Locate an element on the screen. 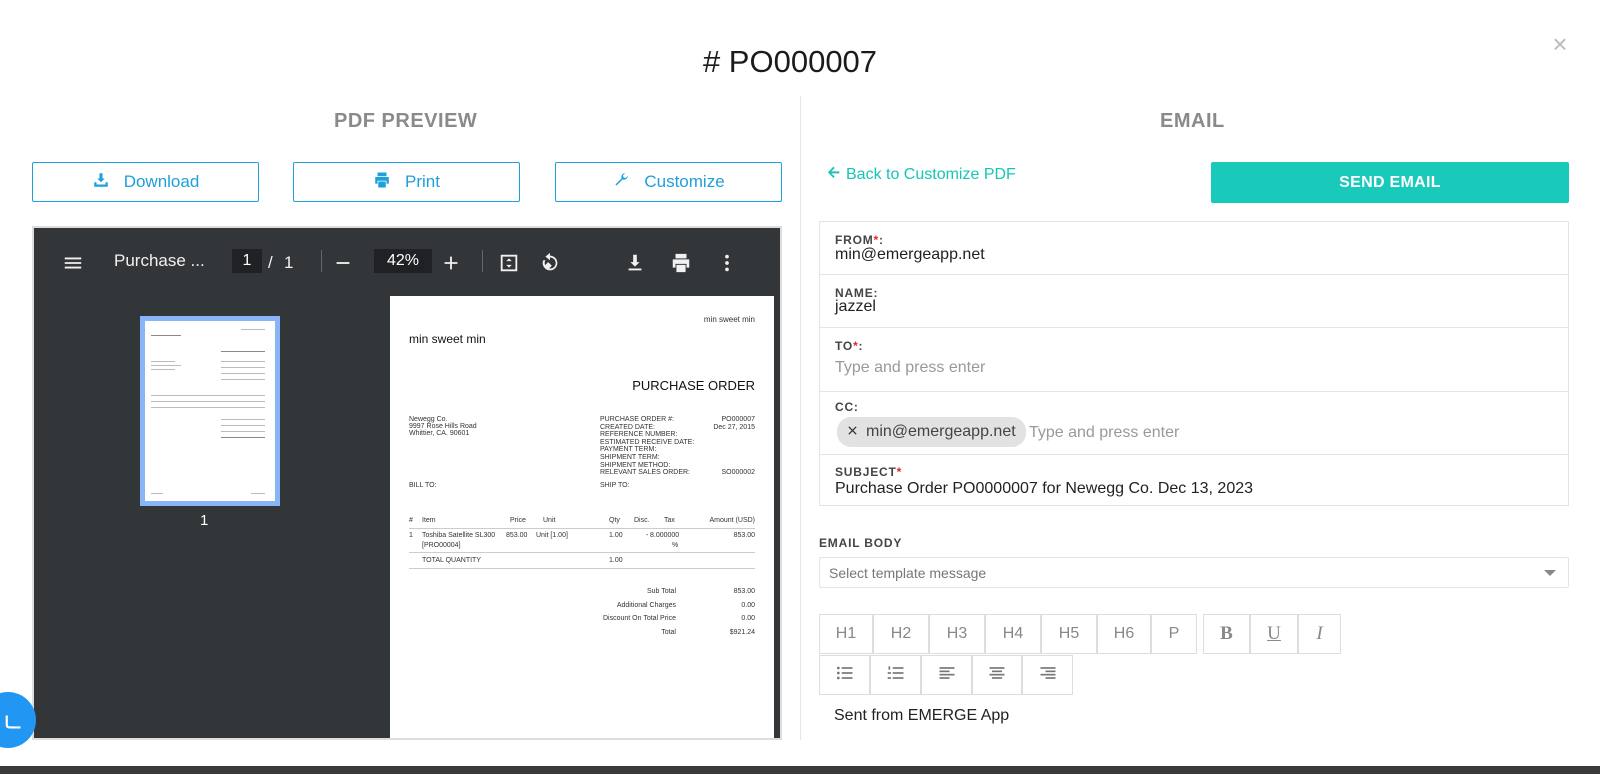 The image size is (1600, 774). name-field: jazzel is located at coordinates (855, 307).